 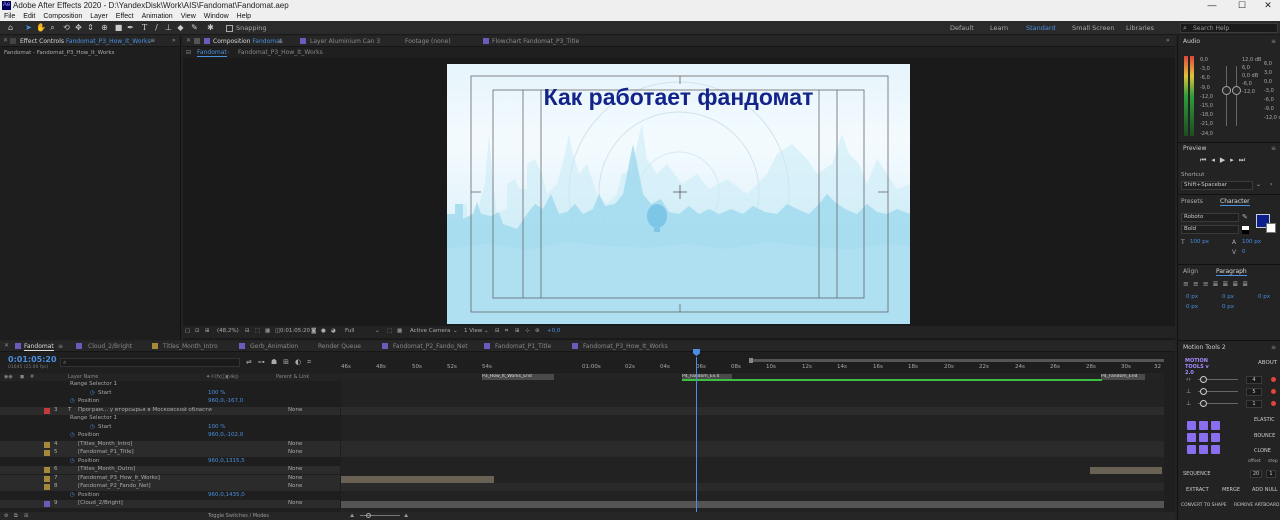 I want to click on playhead-line, so click(x=696, y=434).